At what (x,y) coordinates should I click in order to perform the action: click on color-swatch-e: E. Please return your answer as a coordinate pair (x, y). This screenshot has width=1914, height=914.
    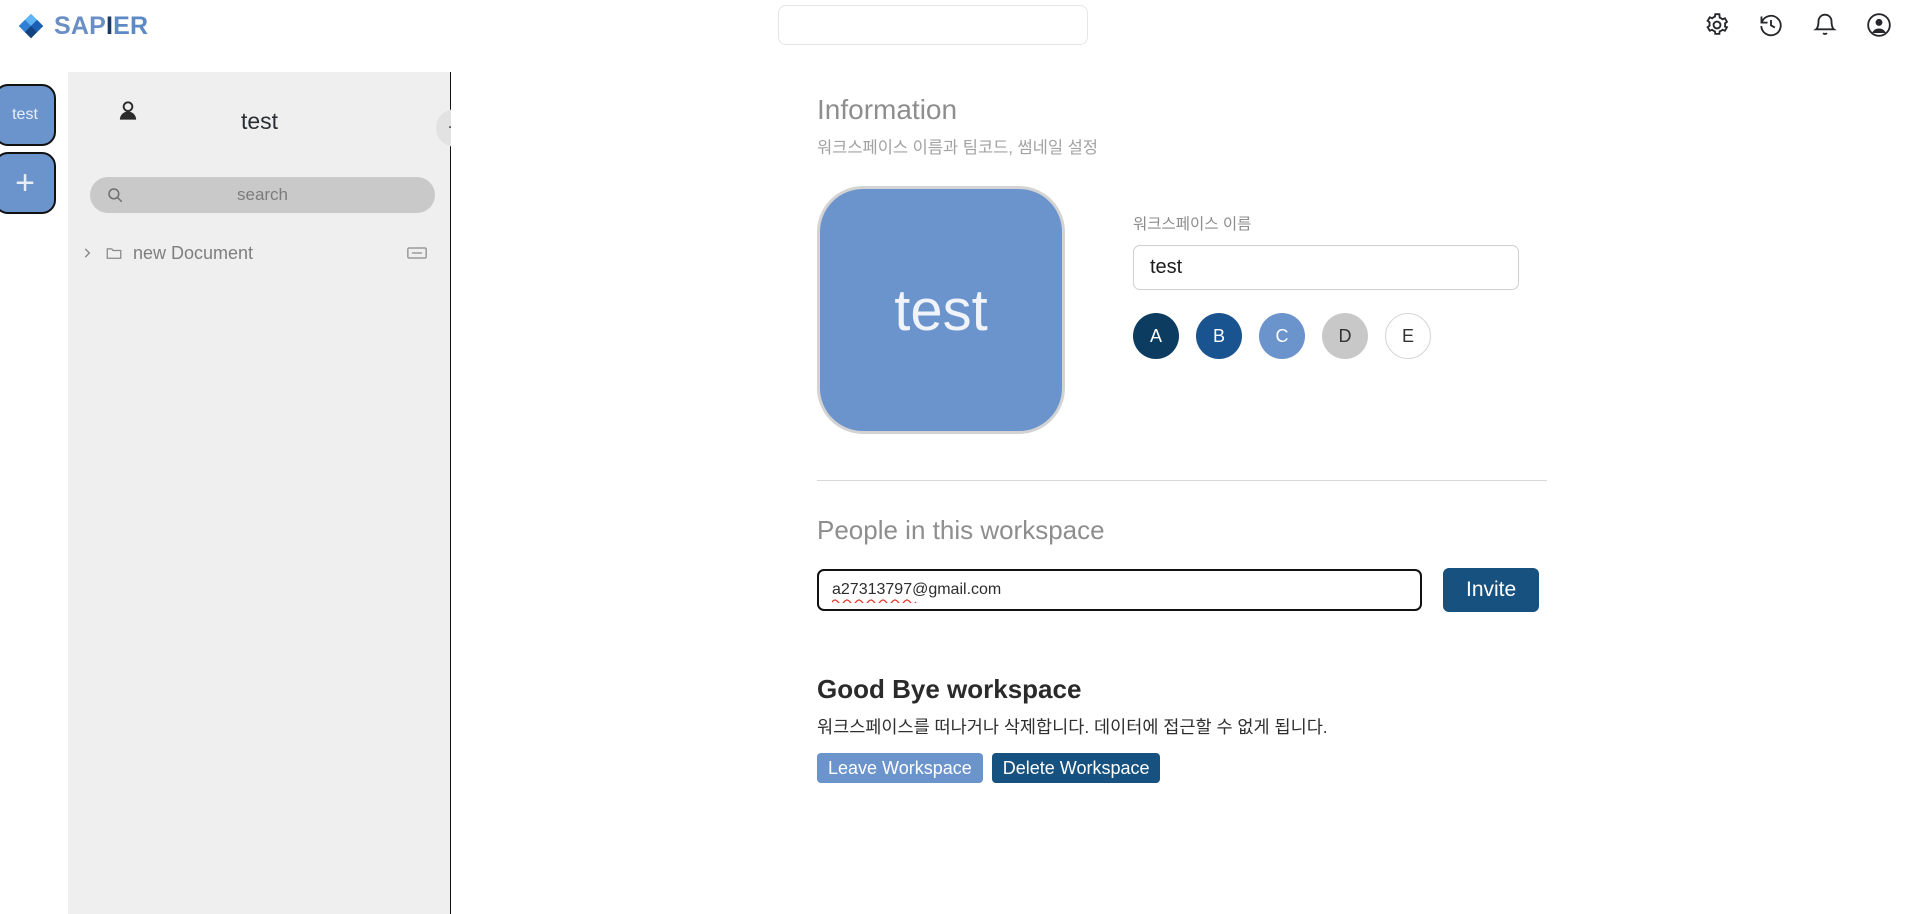
    Looking at the image, I should click on (1408, 336).